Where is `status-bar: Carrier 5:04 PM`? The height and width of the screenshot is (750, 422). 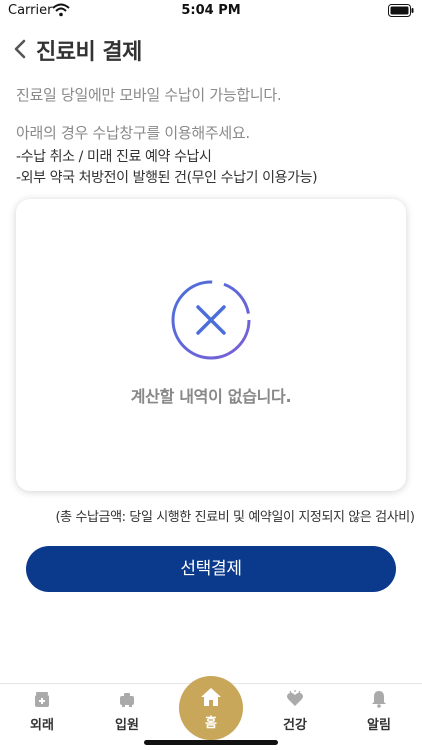
status-bar: Carrier 5:04 PM is located at coordinates (211, 11).